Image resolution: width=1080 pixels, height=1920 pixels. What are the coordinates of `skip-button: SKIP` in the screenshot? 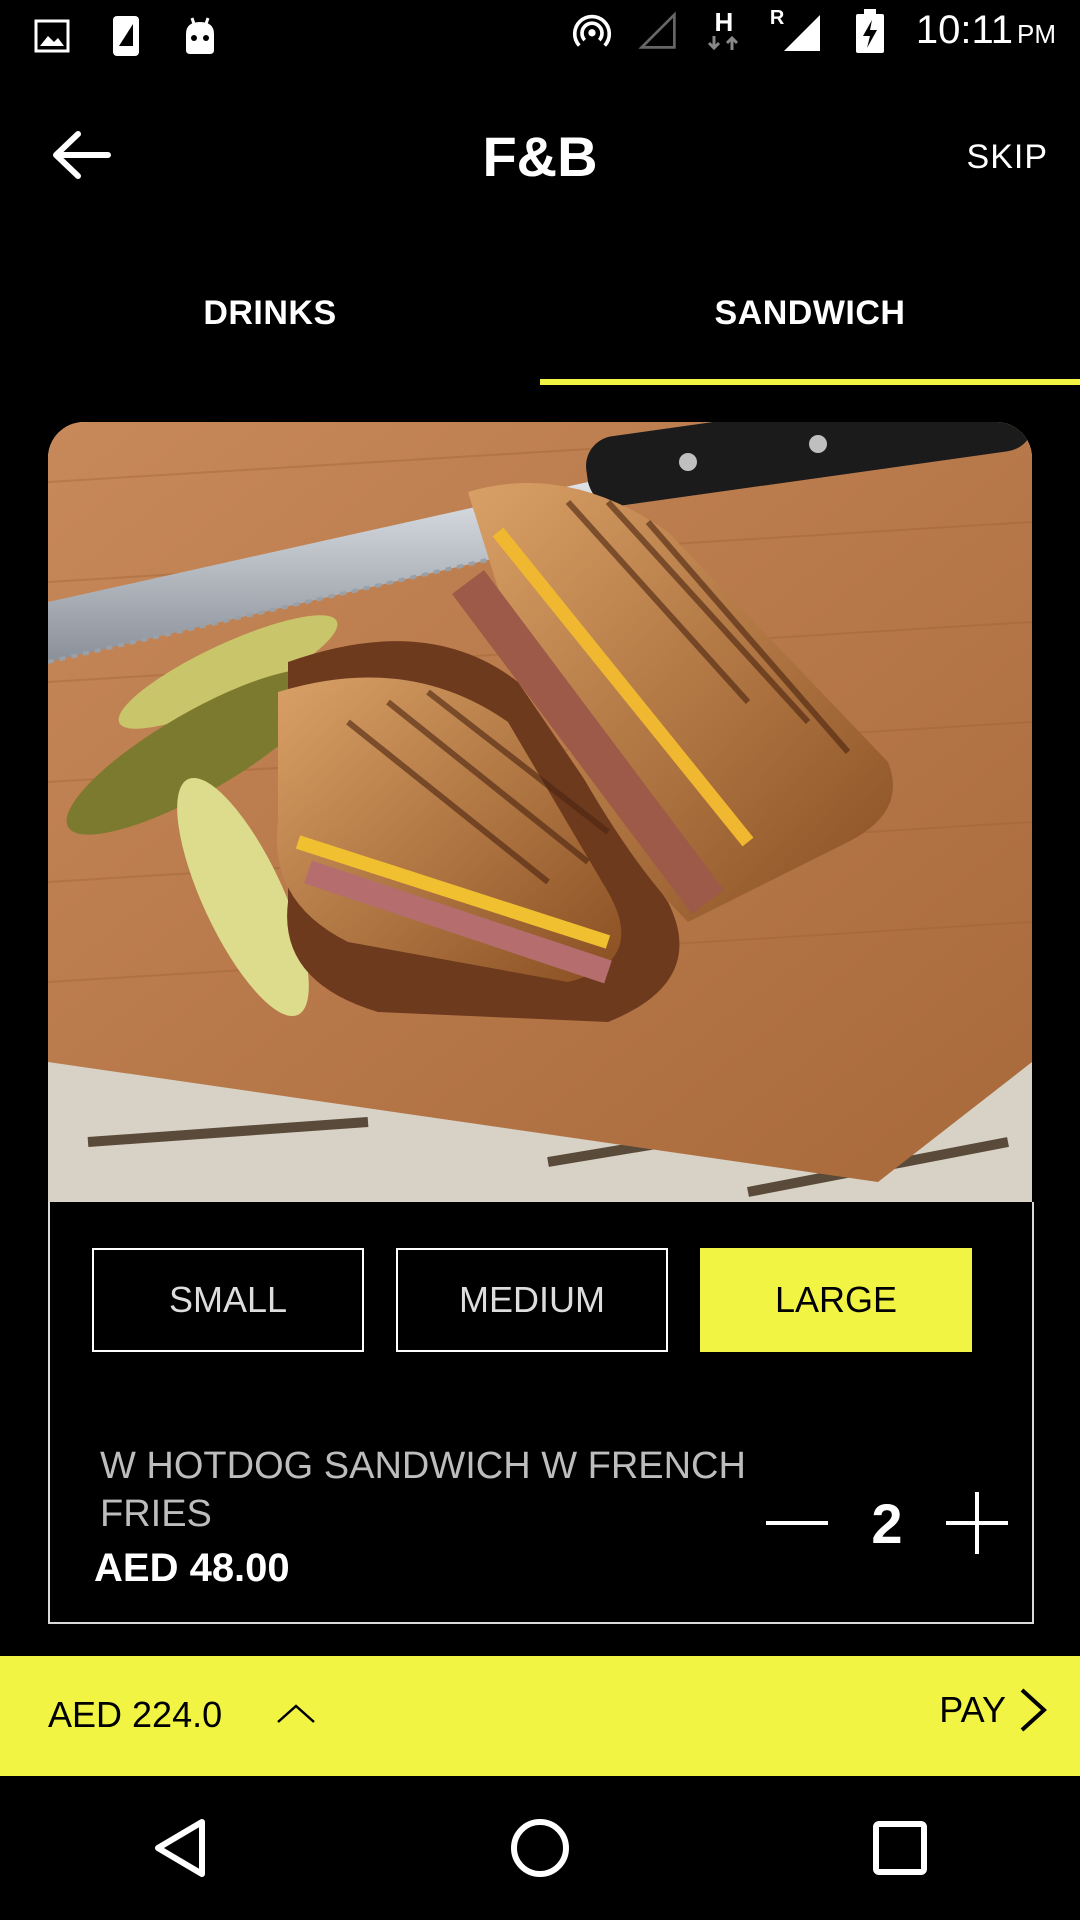 It's located at (1007, 157).